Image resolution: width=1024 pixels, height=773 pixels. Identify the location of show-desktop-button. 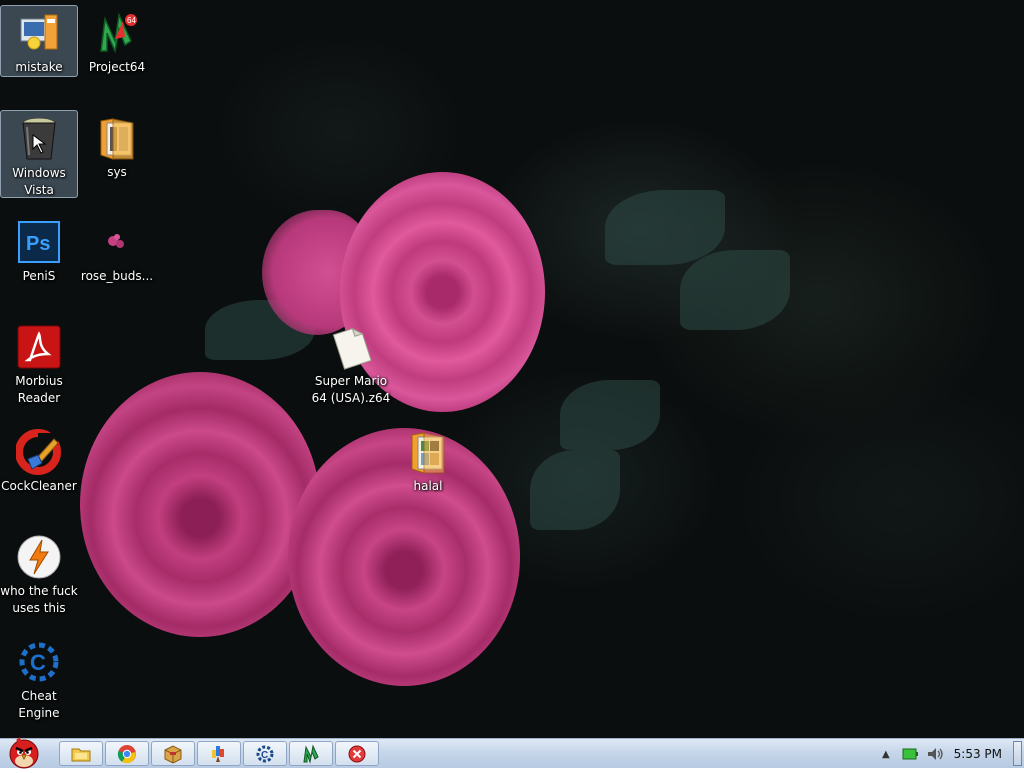
(1017, 753).